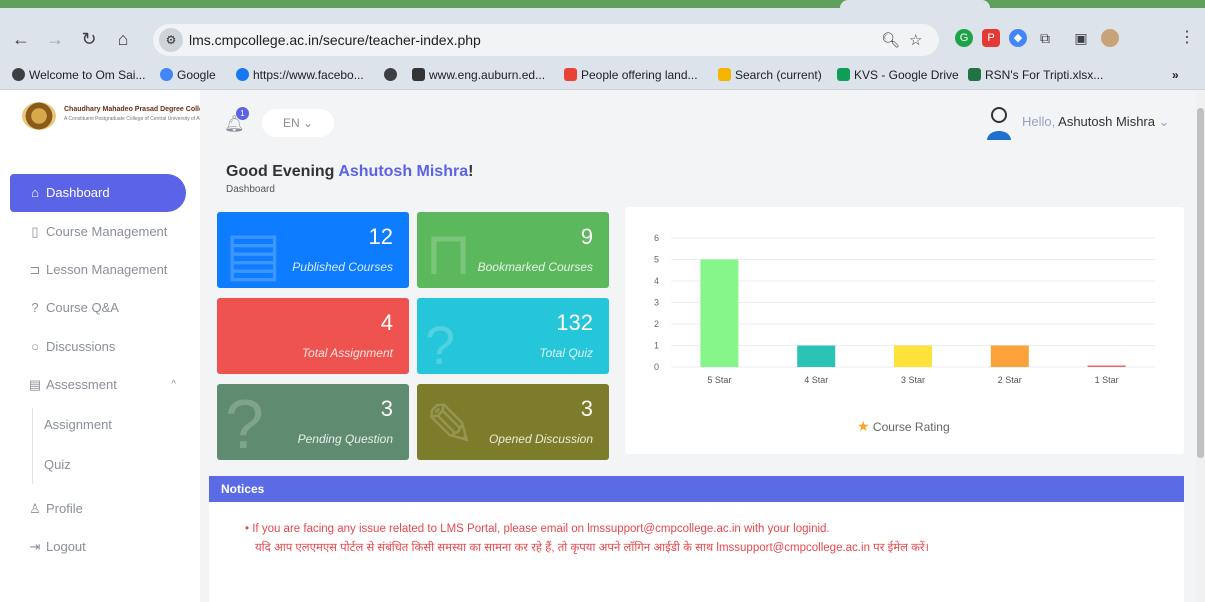  I want to click on x-tick-label: 5 Star, so click(719, 380).